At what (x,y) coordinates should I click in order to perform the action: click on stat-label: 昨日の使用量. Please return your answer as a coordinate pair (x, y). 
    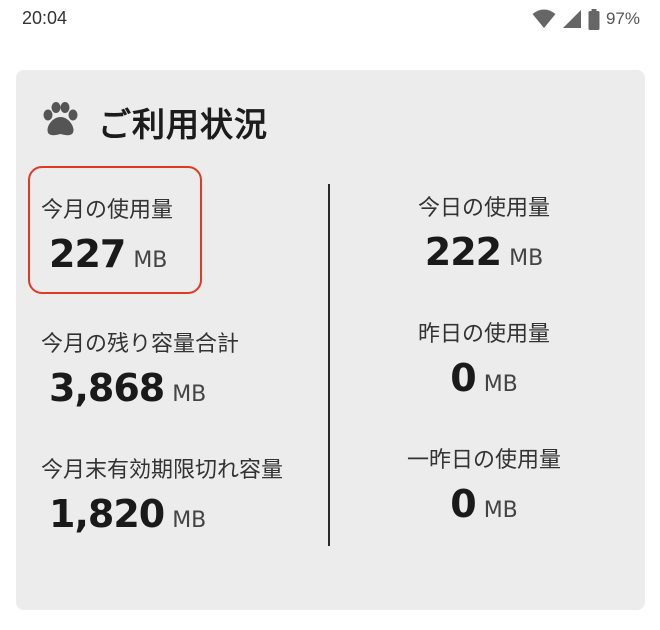
    Looking at the image, I should click on (483, 334).